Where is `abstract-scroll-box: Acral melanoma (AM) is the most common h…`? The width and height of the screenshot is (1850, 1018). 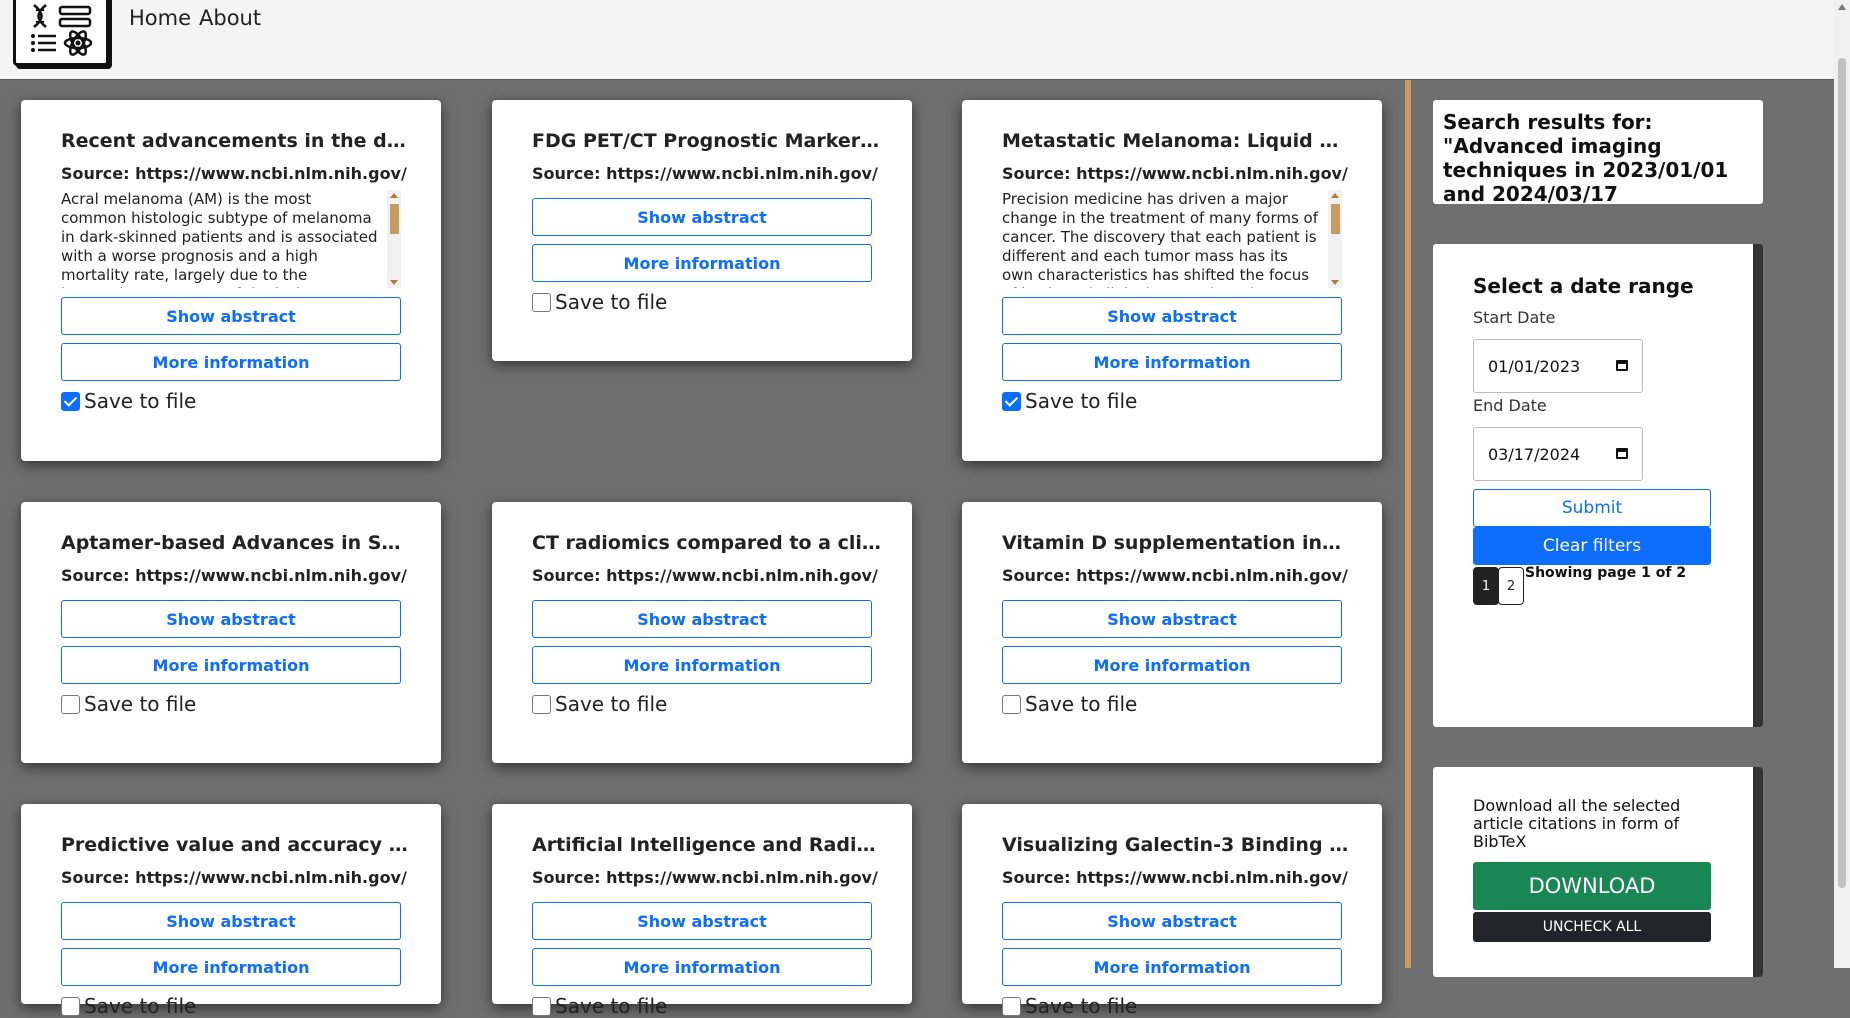 abstract-scroll-box: Acral melanoma (AM) is the most common h… is located at coordinates (231, 239).